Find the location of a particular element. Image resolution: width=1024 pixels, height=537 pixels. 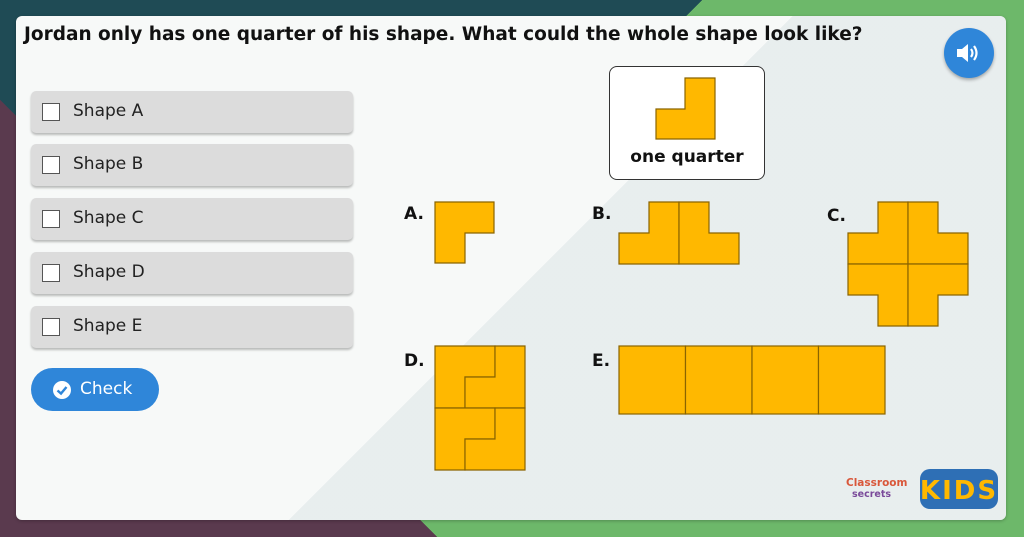

check-button: Check is located at coordinates (95, 389).